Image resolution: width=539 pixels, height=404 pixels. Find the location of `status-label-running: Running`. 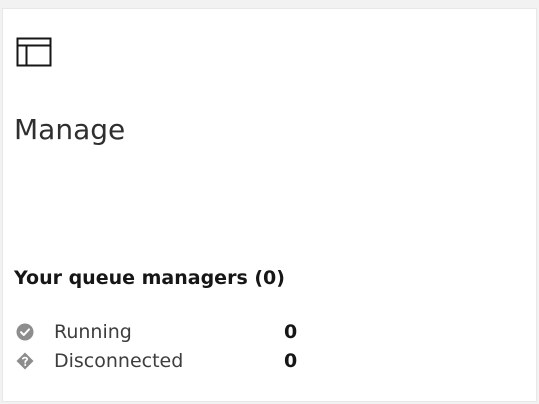

status-label-running: Running is located at coordinates (93, 332).